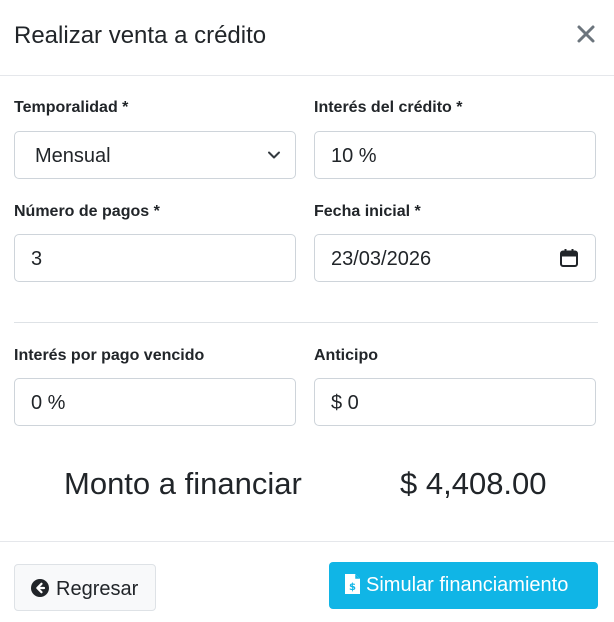 The width and height of the screenshot is (614, 622). What do you see at coordinates (307, 38) in the screenshot?
I see `modal-header: Realizar venta a crédito` at bounding box center [307, 38].